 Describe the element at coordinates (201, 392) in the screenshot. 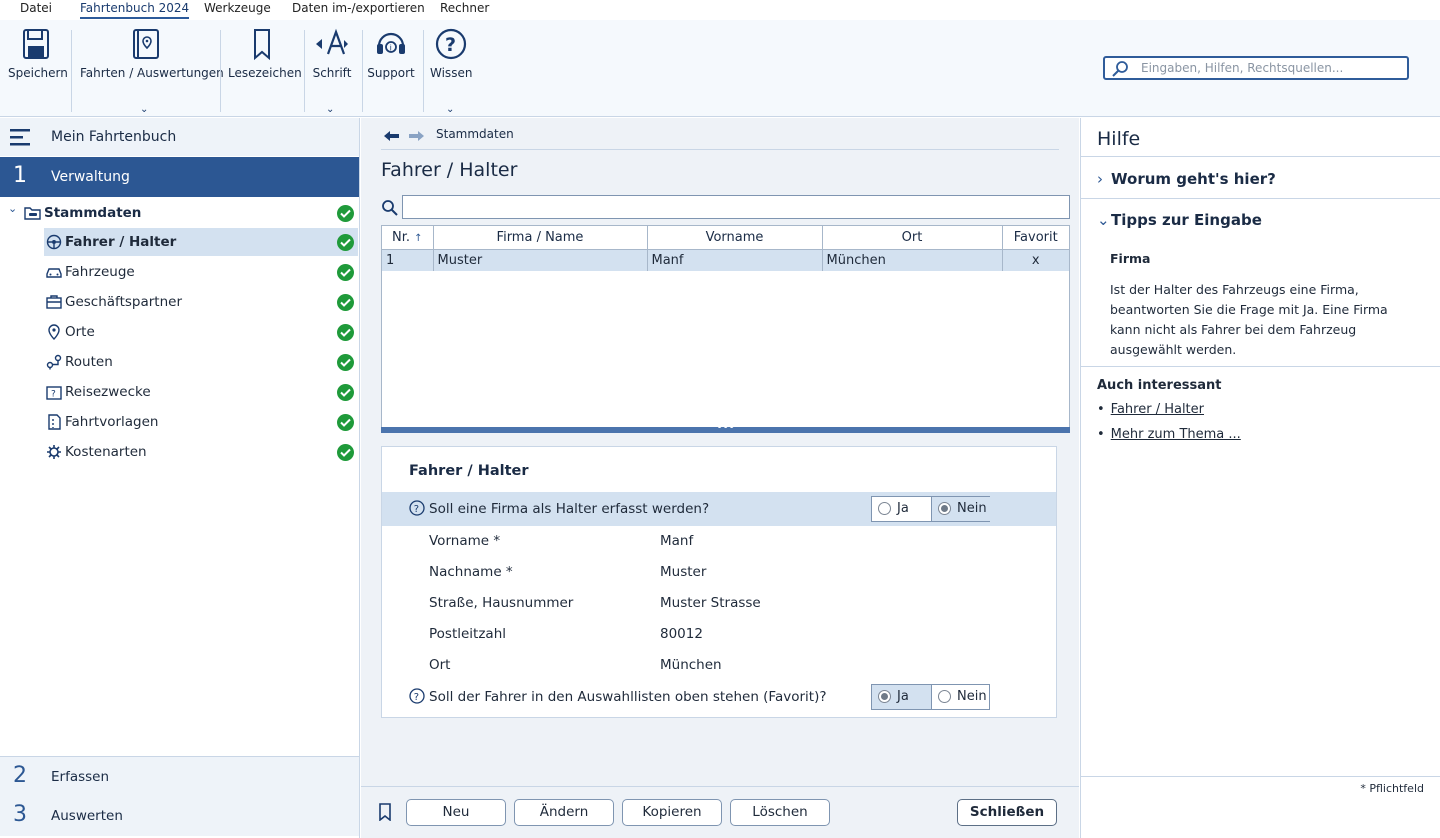

I see `sidebar-item-reisezwecke: ? Reisezwecke` at that location.